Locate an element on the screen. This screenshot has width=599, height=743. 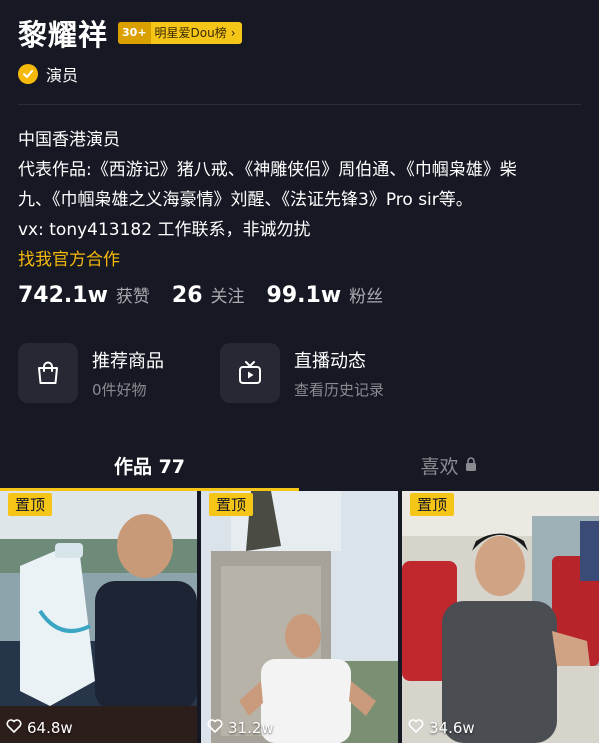
verification-label: 演员 is located at coordinates (62, 75).